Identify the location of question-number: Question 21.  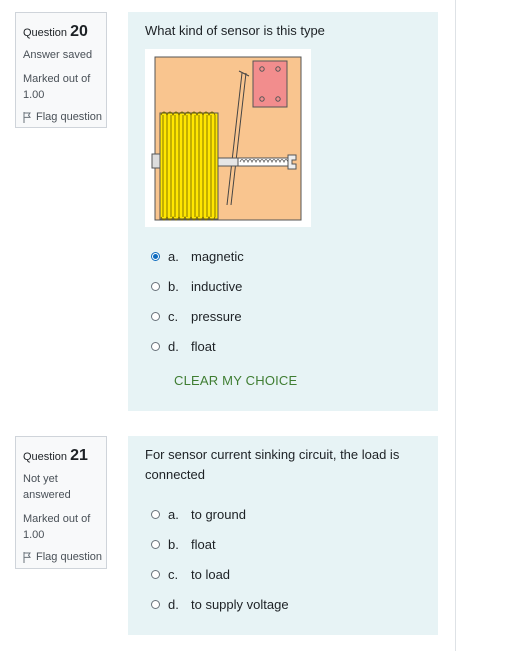
(55, 455).